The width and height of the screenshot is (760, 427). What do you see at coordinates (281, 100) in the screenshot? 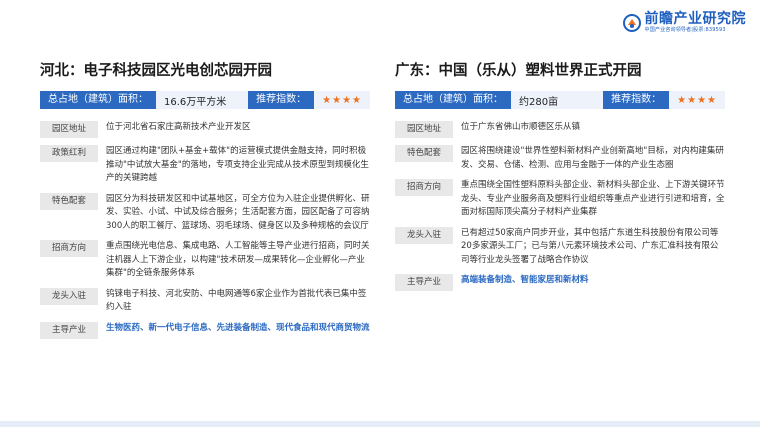
I see `left-rec-label: 推荐指数：` at bounding box center [281, 100].